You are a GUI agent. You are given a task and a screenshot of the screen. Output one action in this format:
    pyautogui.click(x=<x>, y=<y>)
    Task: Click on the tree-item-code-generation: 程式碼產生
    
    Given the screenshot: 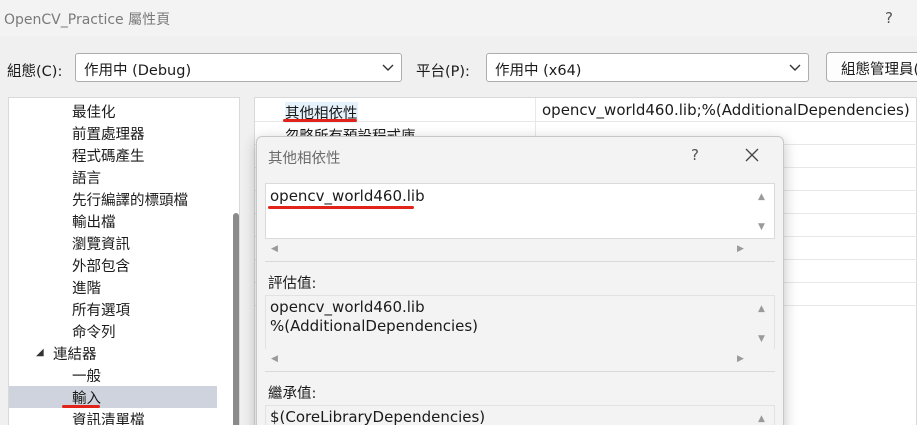 What is the action you would take?
    pyautogui.click(x=113, y=155)
    